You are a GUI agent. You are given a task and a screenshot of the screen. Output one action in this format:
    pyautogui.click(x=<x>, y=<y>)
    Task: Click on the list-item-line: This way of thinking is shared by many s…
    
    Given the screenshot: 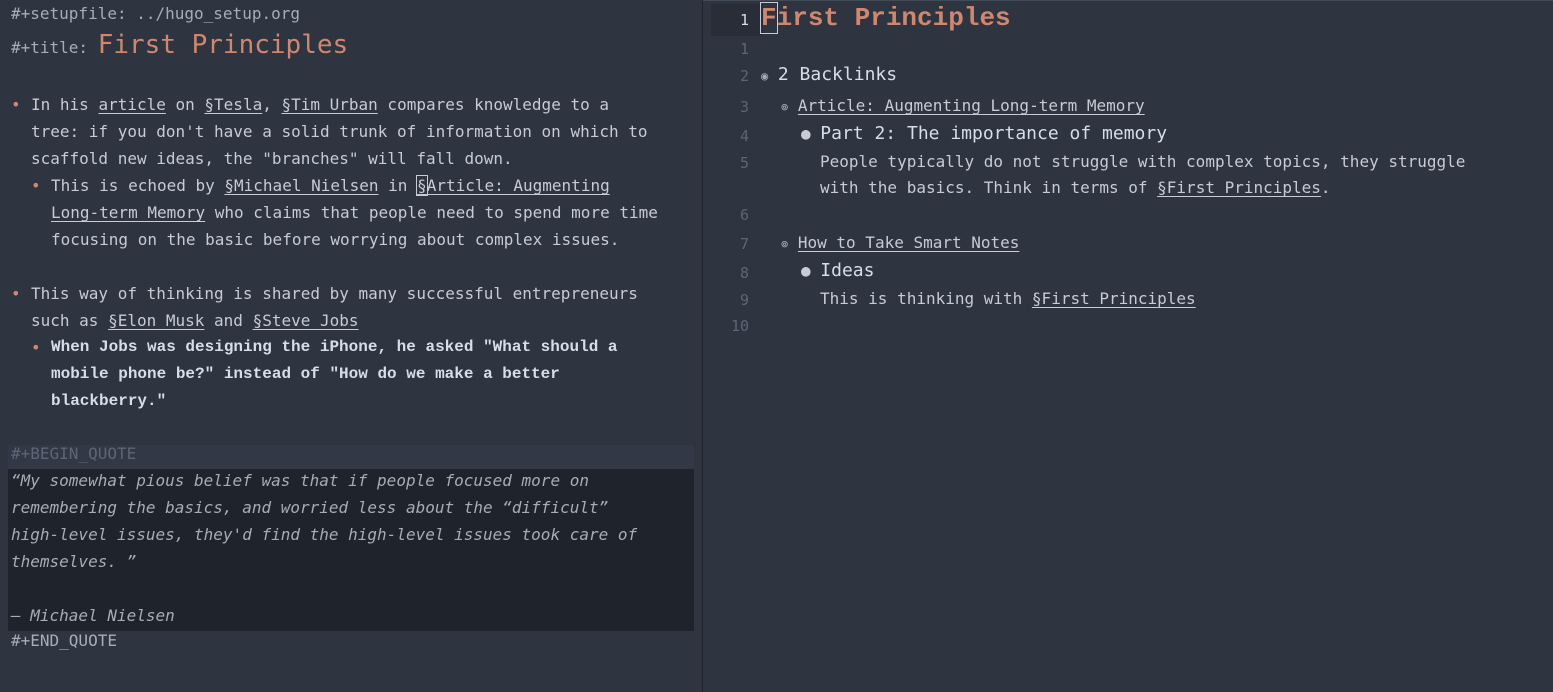 What is the action you would take?
    pyautogui.click(x=334, y=293)
    